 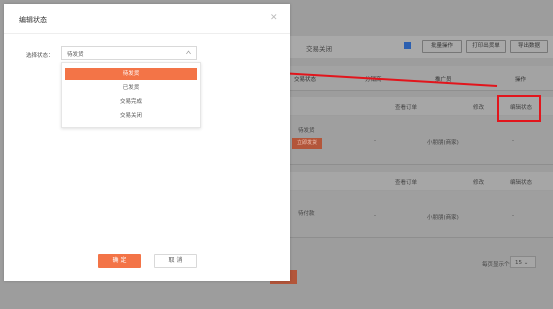 What do you see at coordinates (119, 261) in the screenshot?
I see `confirm-button: 确 定` at bounding box center [119, 261].